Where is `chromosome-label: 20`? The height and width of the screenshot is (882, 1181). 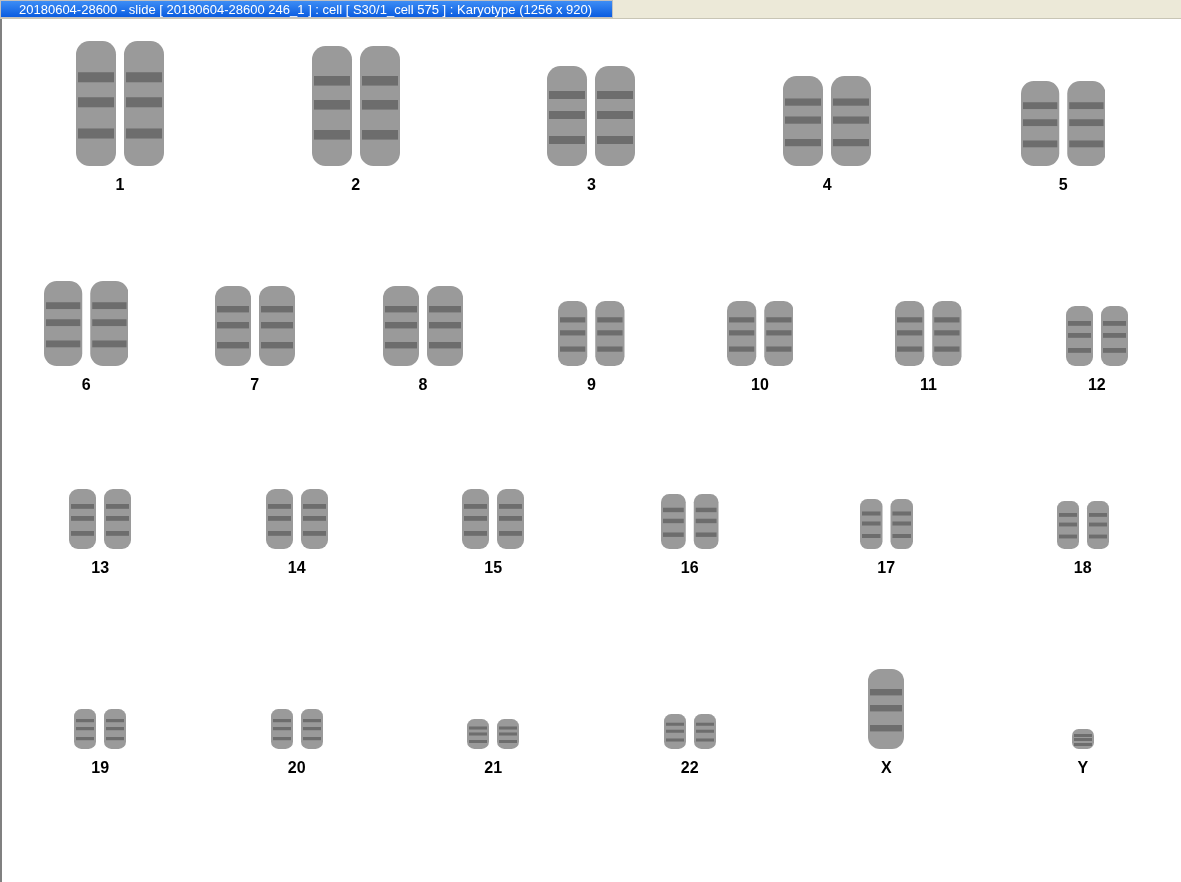
chromosome-label: 20 is located at coordinates (296, 768).